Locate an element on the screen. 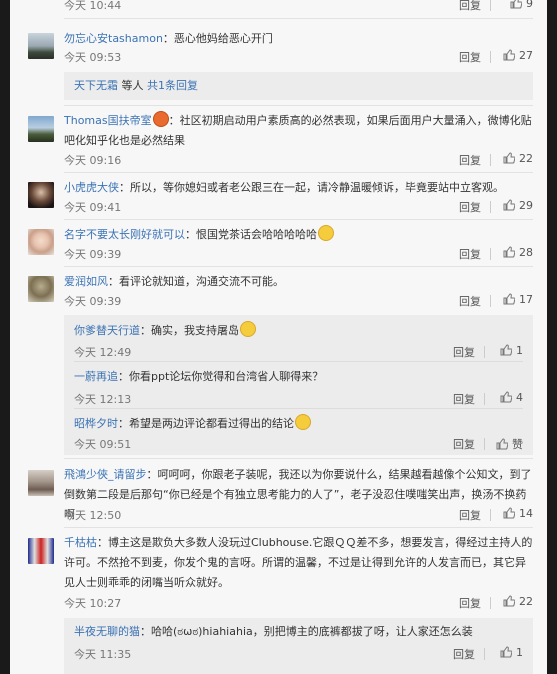  like-button: 29 is located at coordinates (514, 205).